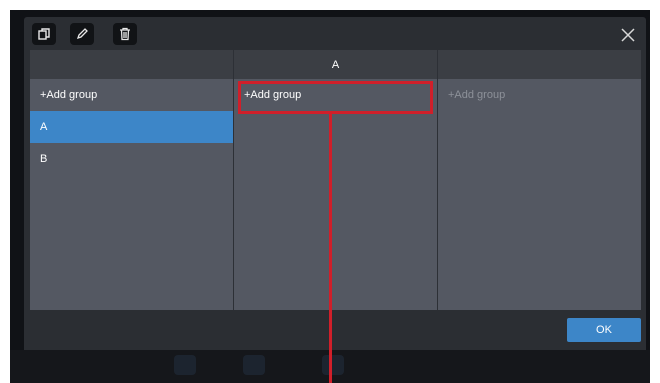 This screenshot has width=660, height=383. Describe the element at coordinates (335, 97) in the screenshot. I see `highlight-callout-box` at that location.